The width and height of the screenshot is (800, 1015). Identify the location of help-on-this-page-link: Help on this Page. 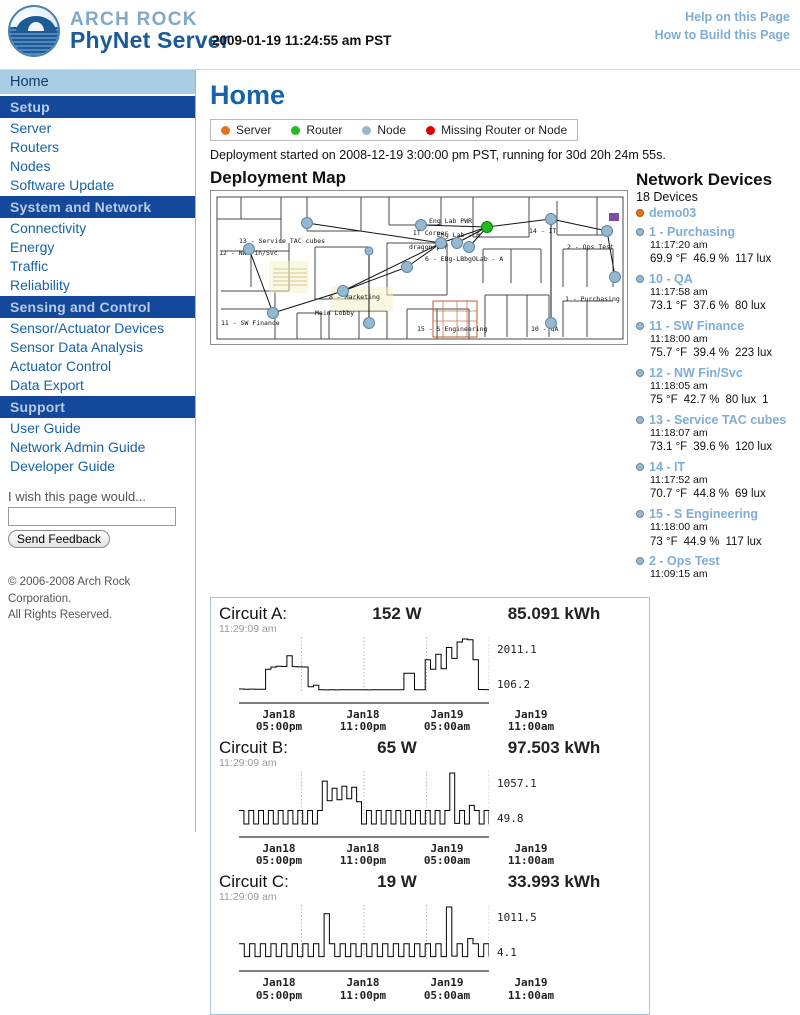
(722, 17).